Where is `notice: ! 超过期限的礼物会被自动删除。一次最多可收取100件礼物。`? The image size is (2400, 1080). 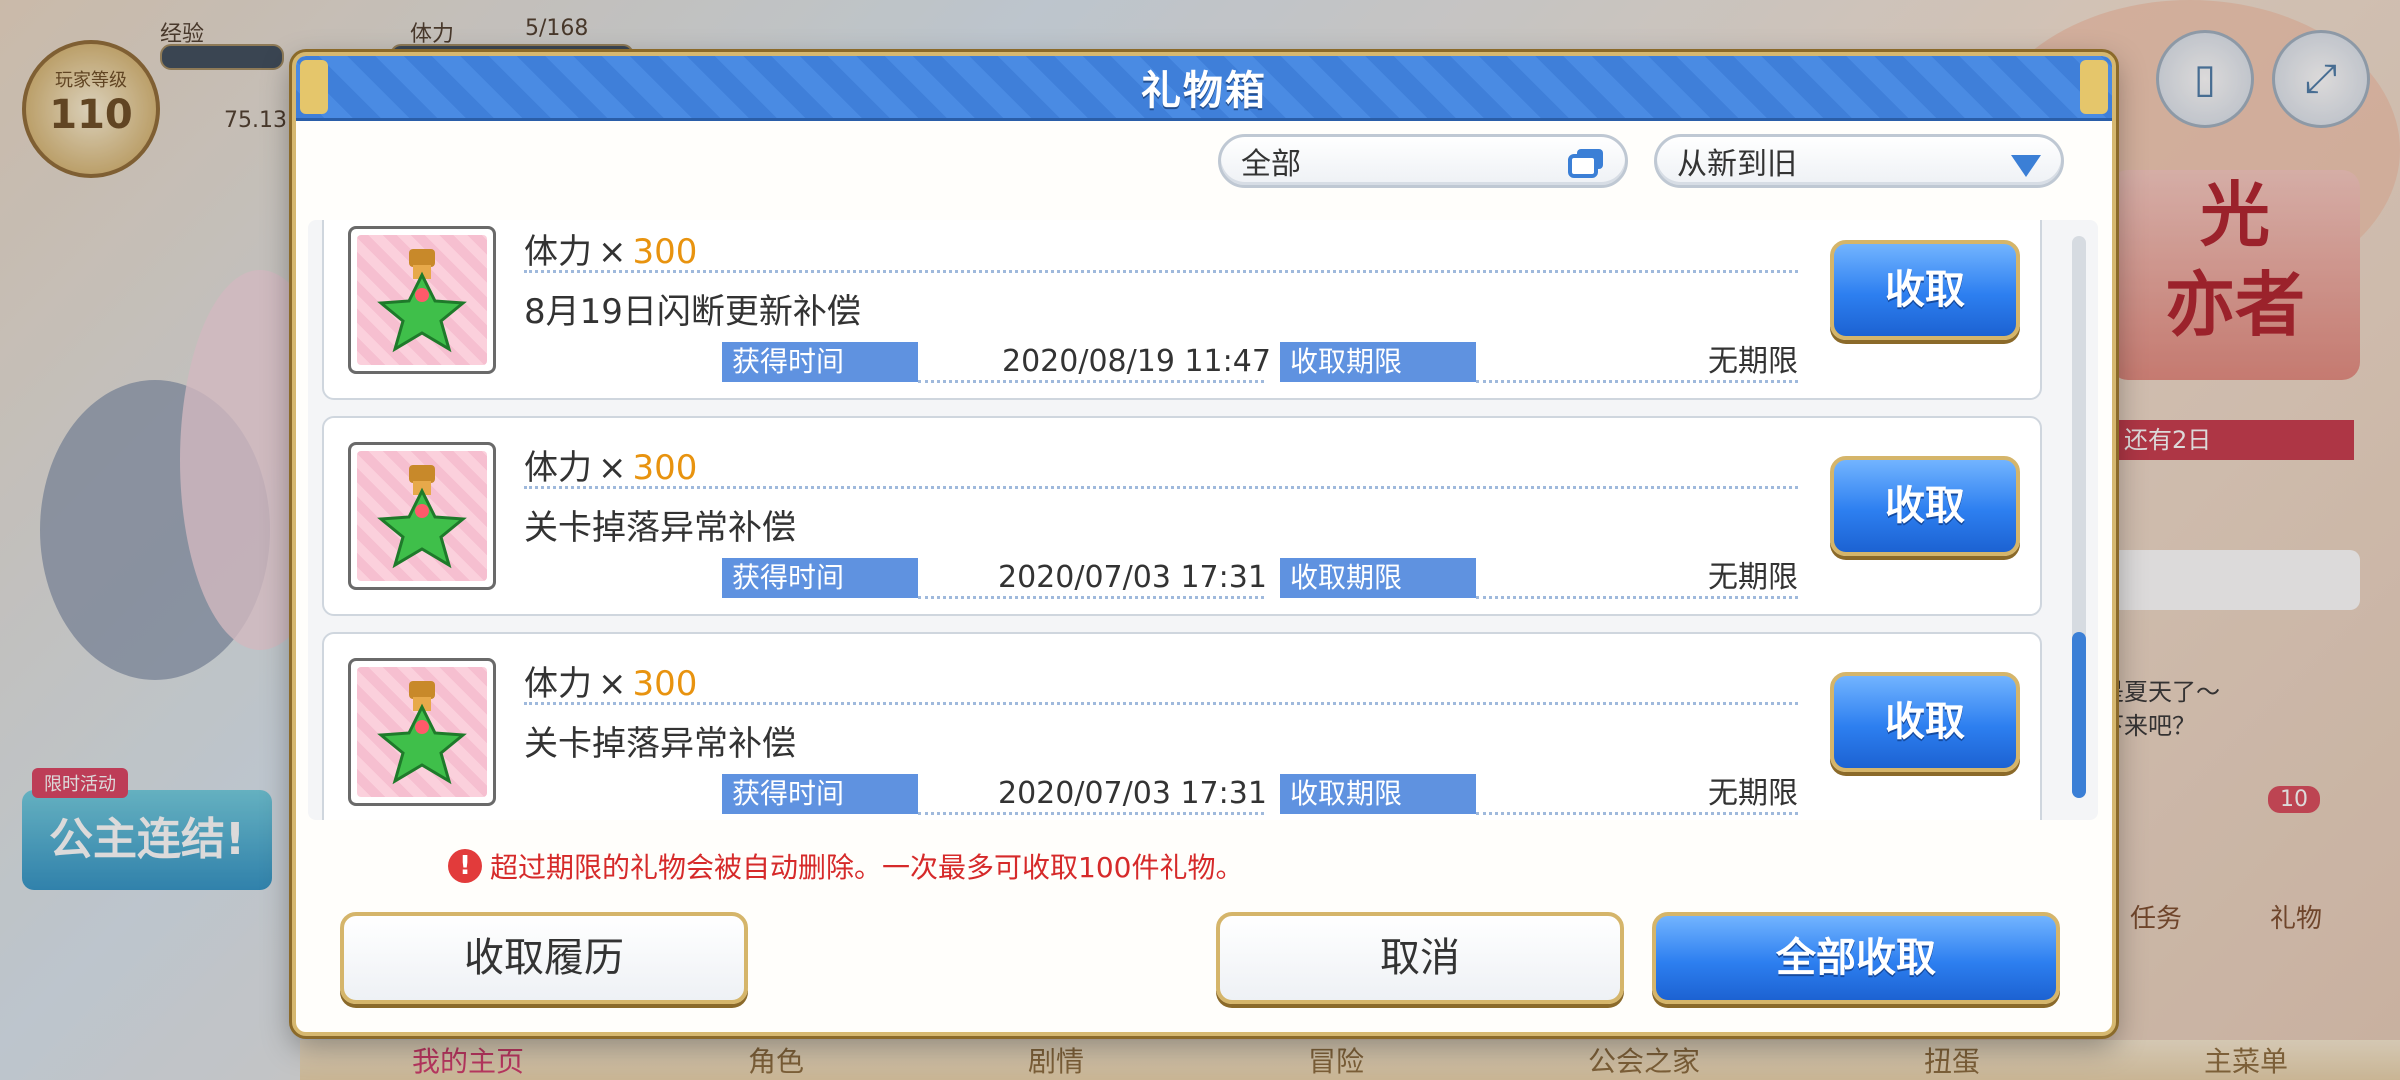
notice: ! 超过期限的礼物会被自动删除。一次最多可收取100件礼物。 is located at coordinates (845, 866).